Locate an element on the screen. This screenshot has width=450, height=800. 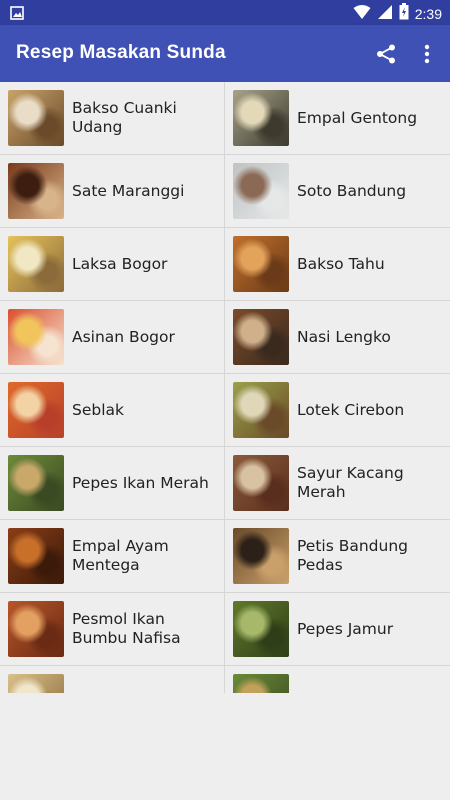
recipe-name: Sayur Kacang Merah is located at coordinates (350, 482).